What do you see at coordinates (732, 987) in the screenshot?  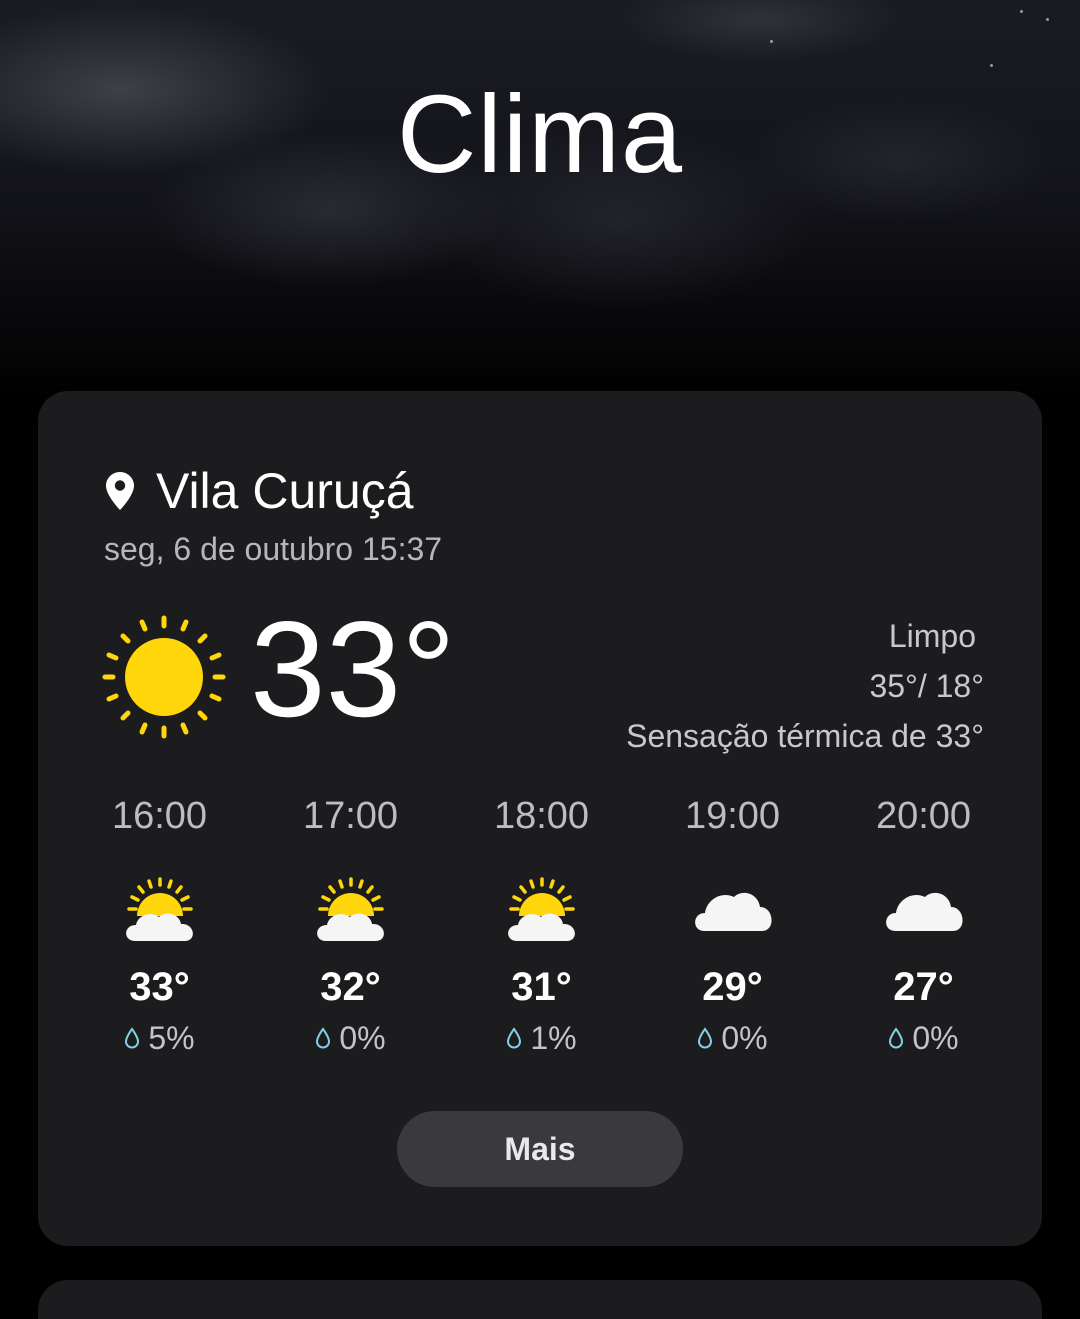 I see `hour-temperature: 29°` at bounding box center [732, 987].